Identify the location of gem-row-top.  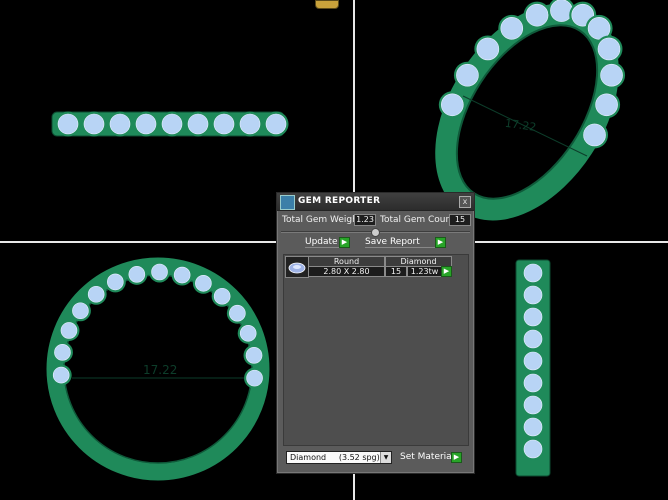
(533, 361).